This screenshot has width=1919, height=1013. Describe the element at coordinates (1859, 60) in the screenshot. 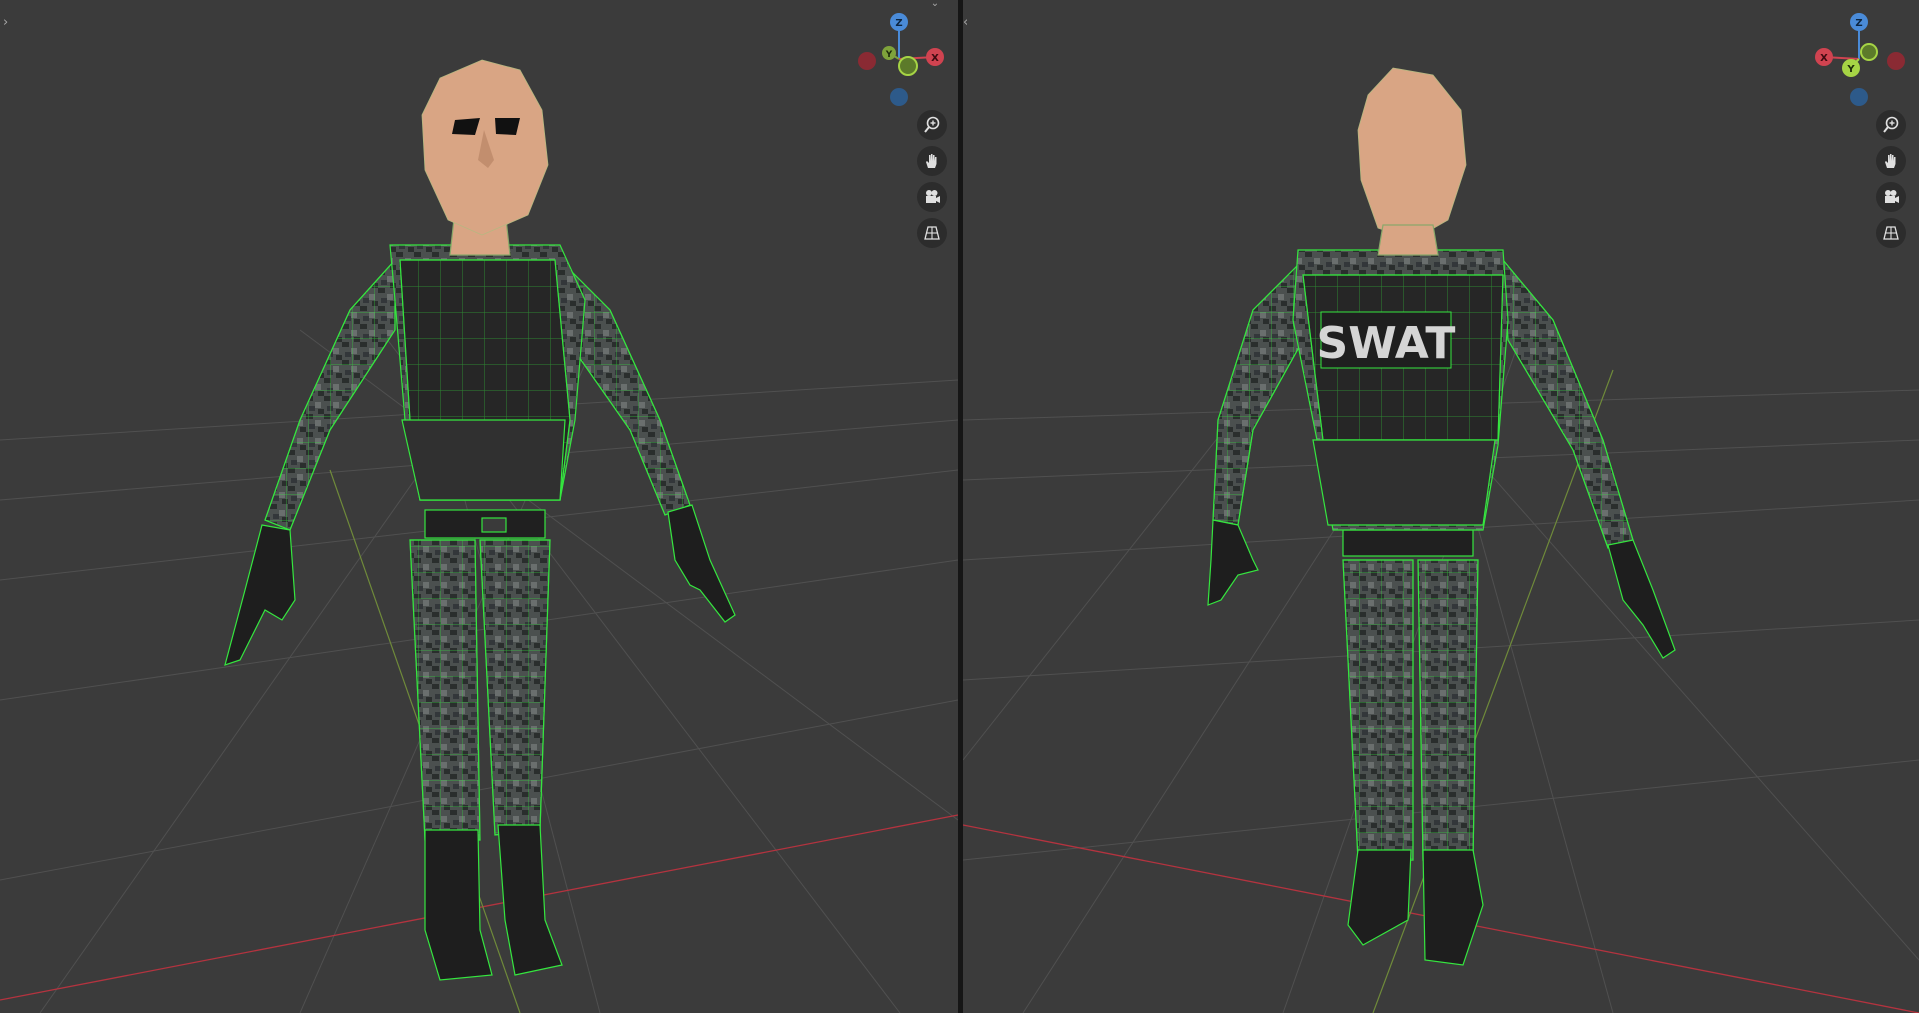

I see `navigation-gizmo-right: Z X Y` at that location.